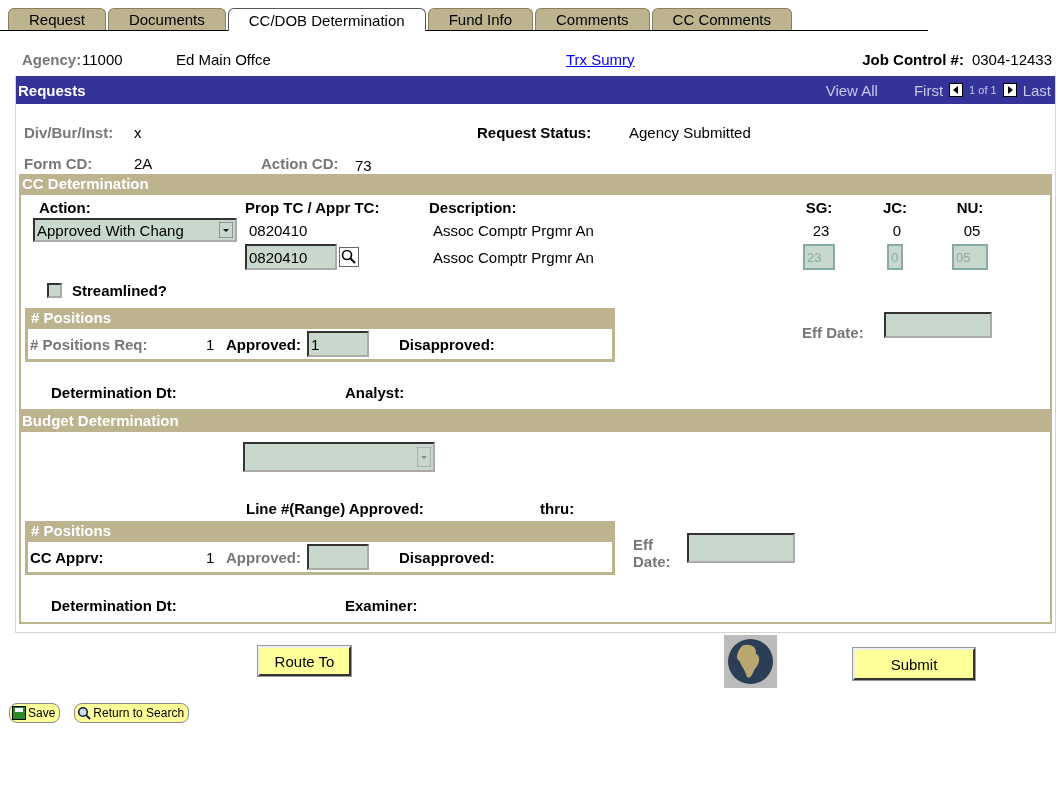  Describe the element at coordinates (52, 90) in the screenshot. I see `requests-title: Requests` at that location.